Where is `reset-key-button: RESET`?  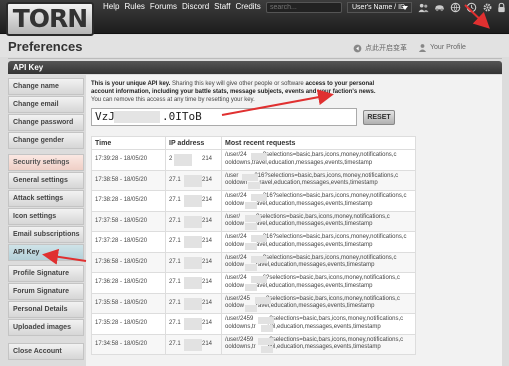
reset-key-button: RESET is located at coordinates (379, 117).